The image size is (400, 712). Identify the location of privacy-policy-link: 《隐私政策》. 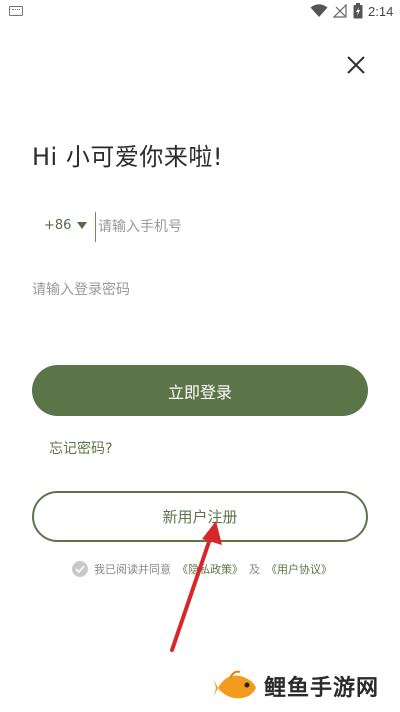
(210, 569).